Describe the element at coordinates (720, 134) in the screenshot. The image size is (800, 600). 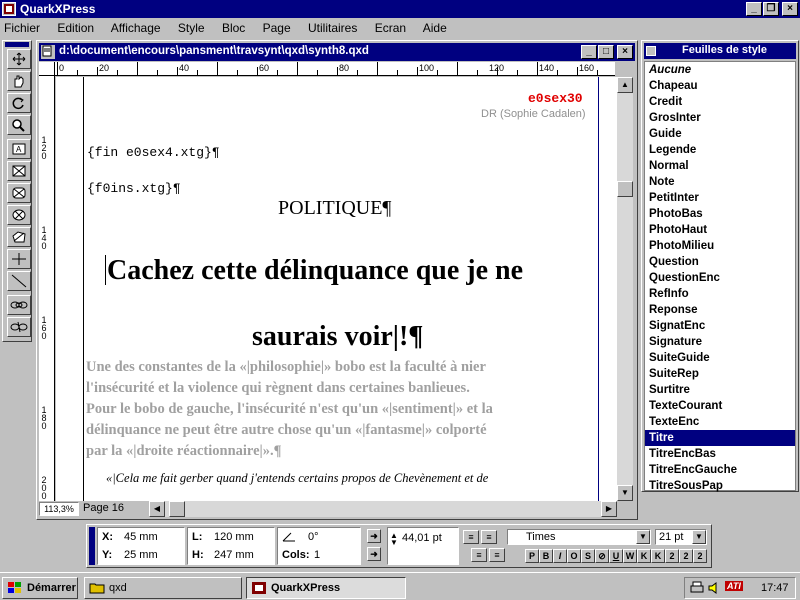
I see `style-item: Guide` at that location.